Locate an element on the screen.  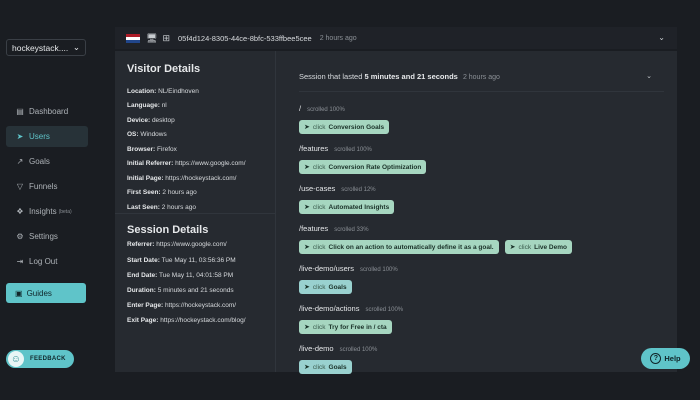
session-enter-page: Enter Page: https://hockeystack.com/ is located at coordinates (182, 305).